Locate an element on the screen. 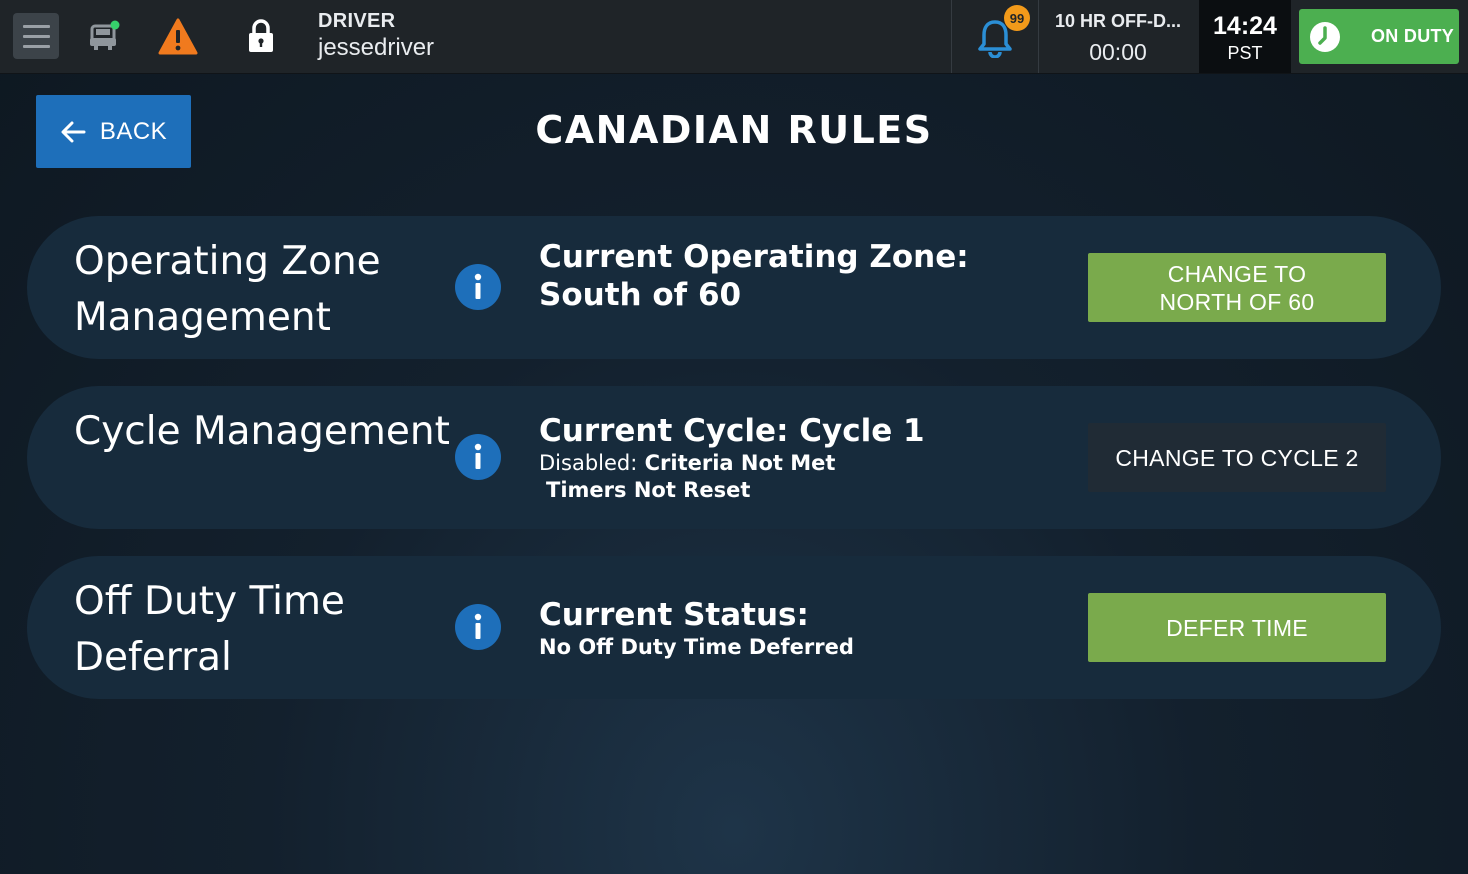 This screenshot has width=1468, height=874. driver-info: DRIVER jessedriver is located at coordinates (376, 36).